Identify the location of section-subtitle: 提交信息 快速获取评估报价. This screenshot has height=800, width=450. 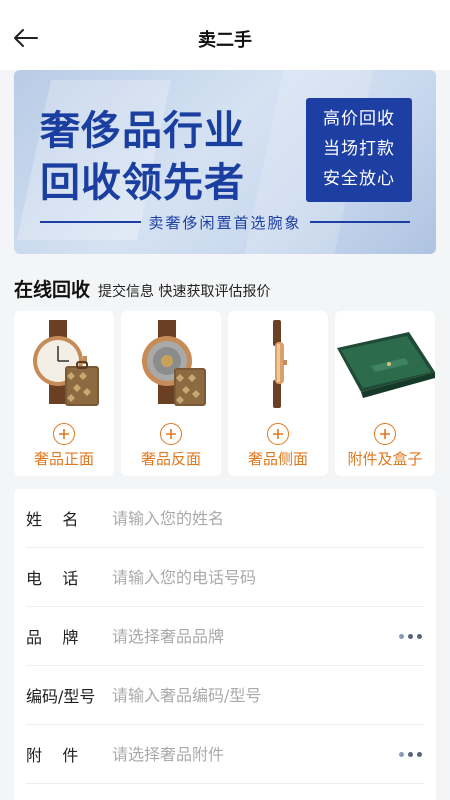
(184, 292).